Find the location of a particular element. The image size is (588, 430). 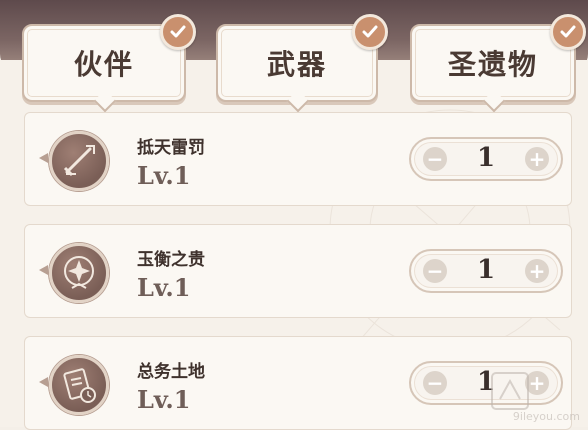

item-name: 抵天雷罚 is located at coordinates (171, 148).